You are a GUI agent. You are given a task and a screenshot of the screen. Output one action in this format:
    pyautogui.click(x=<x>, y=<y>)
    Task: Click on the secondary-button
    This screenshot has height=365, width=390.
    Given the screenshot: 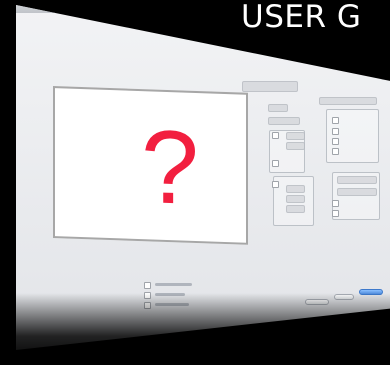 What is the action you would take?
    pyautogui.click(x=344, y=297)
    